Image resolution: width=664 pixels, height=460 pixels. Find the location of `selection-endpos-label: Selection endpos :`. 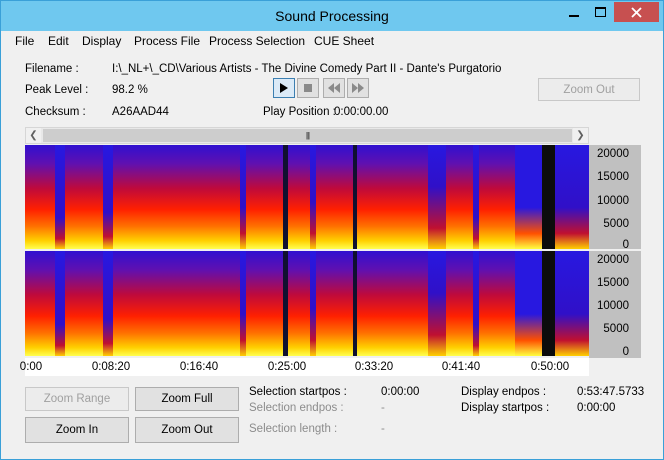

selection-endpos-label: Selection endpos : is located at coordinates (296, 408).